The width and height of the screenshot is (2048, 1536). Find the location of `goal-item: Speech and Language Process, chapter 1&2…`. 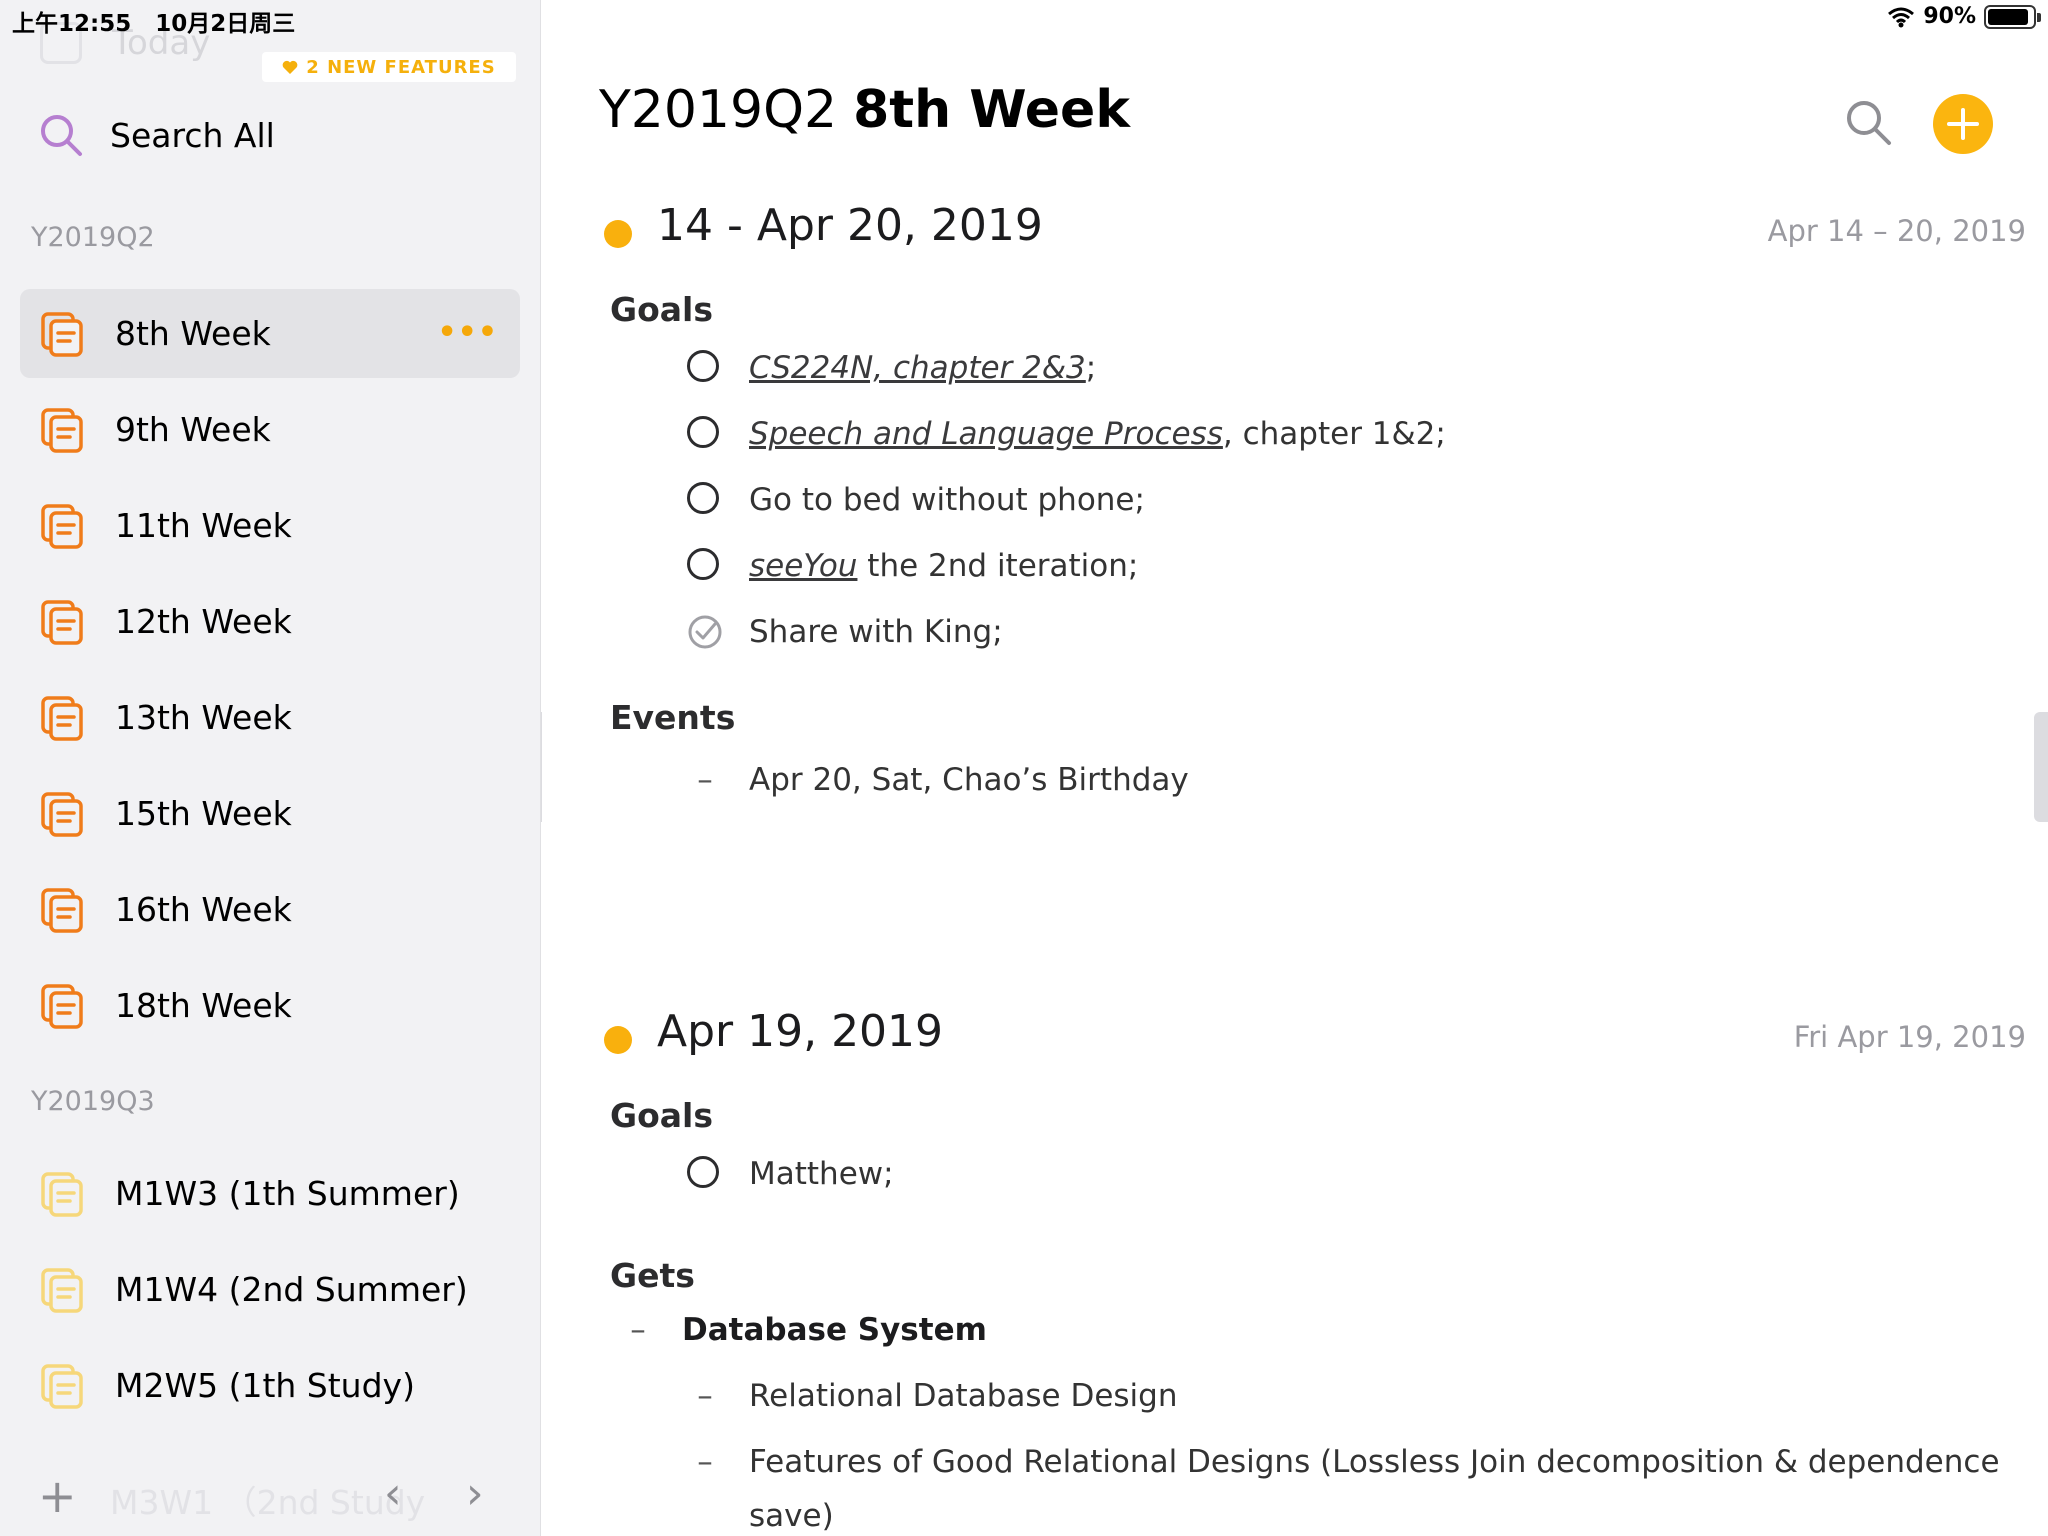

goal-item: Speech and Language Process, chapter 1&2… is located at coordinates (1066, 434).